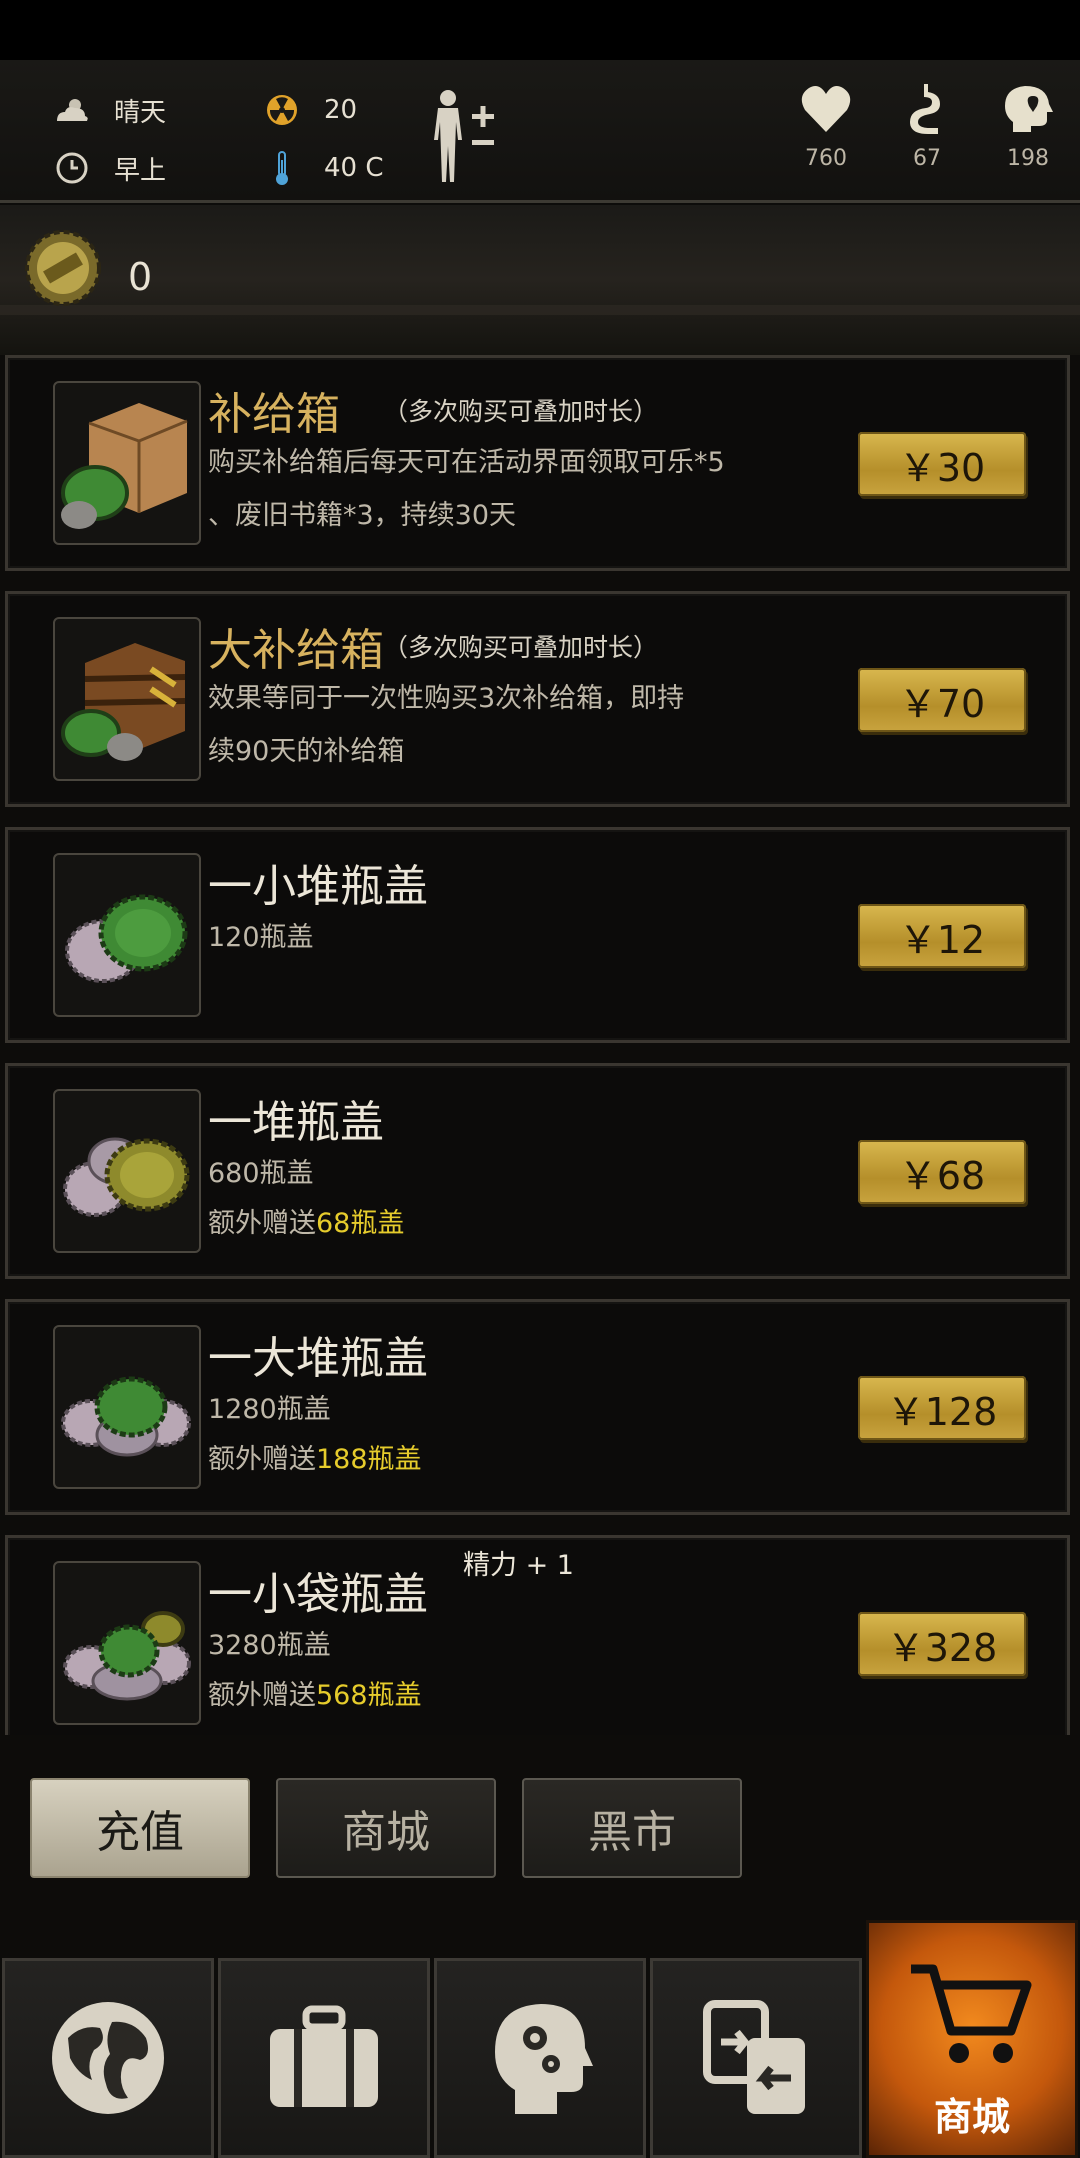 The image size is (1080, 2158). Describe the element at coordinates (354, 168) in the screenshot. I see `temperature-value: 40 C` at that location.